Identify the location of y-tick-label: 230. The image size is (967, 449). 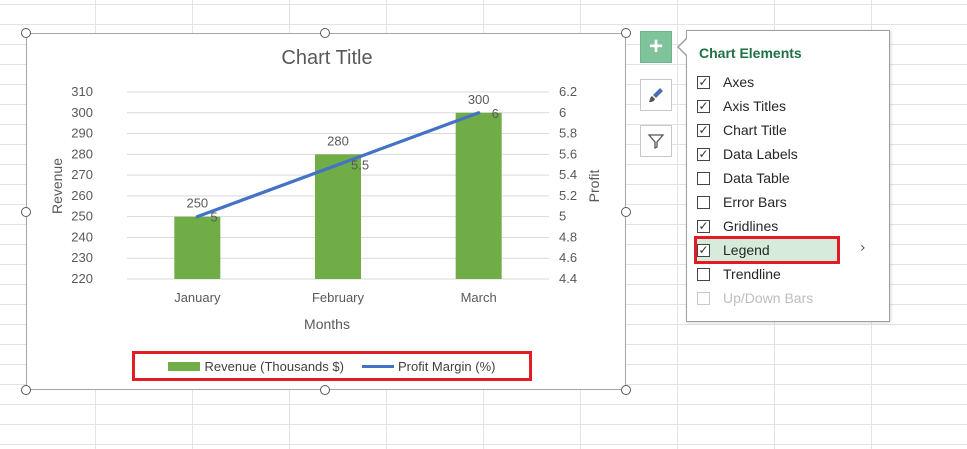
(82, 257).